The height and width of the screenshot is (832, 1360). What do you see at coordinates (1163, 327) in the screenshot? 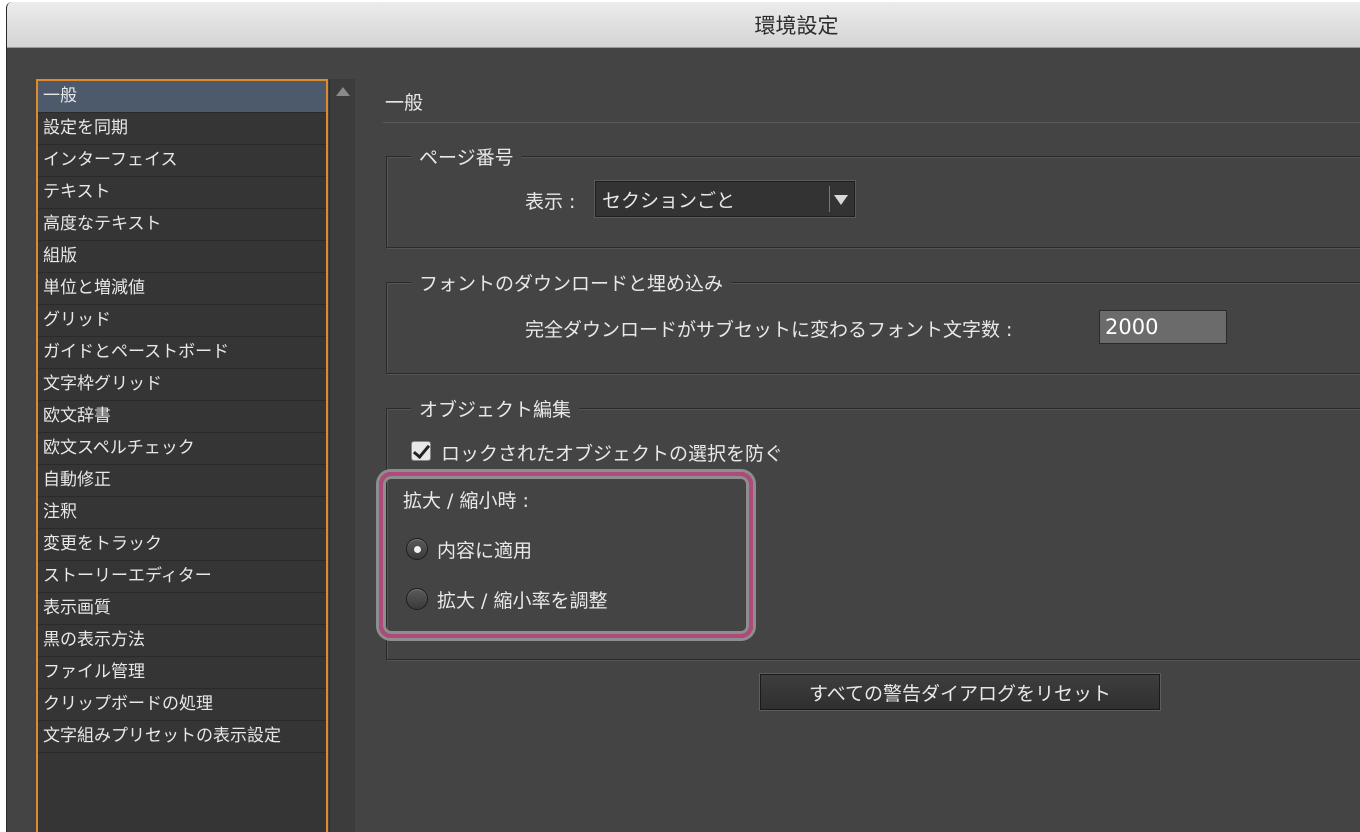
I see `font-threshold-input: 2000` at bounding box center [1163, 327].